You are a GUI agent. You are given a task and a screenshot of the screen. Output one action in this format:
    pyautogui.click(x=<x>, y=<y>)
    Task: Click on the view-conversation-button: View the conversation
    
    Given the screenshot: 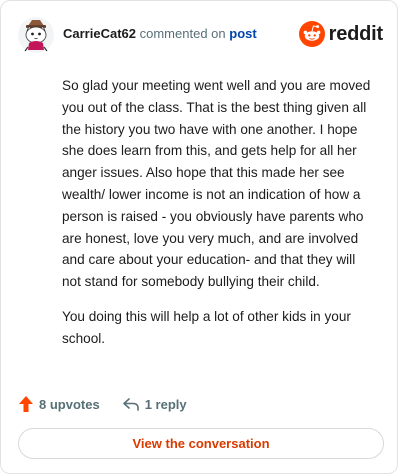 What is the action you would take?
    pyautogui.click(x=201, y=443)
    